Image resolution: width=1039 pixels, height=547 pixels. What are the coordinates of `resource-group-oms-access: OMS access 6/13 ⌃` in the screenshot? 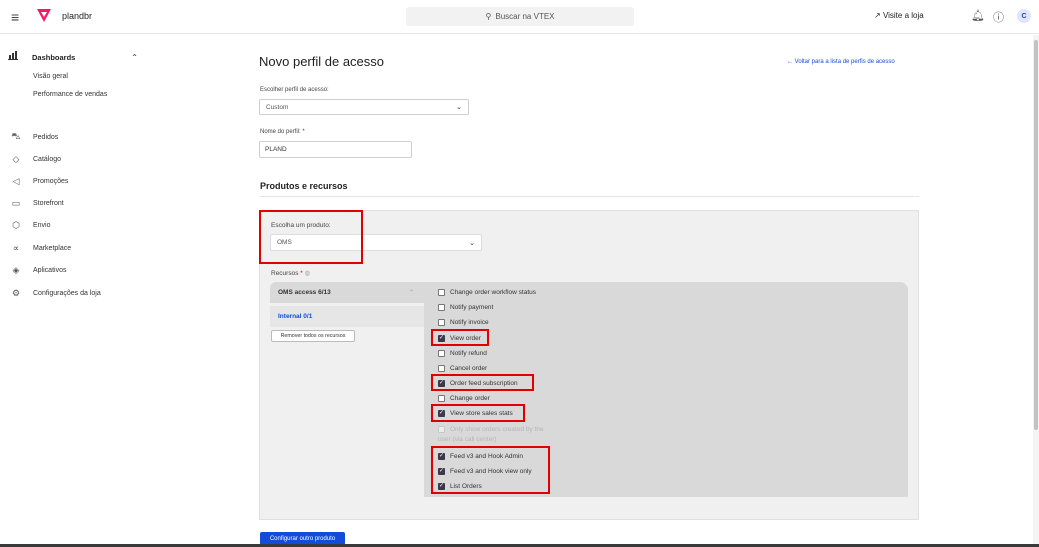 It's located at (347, 292).